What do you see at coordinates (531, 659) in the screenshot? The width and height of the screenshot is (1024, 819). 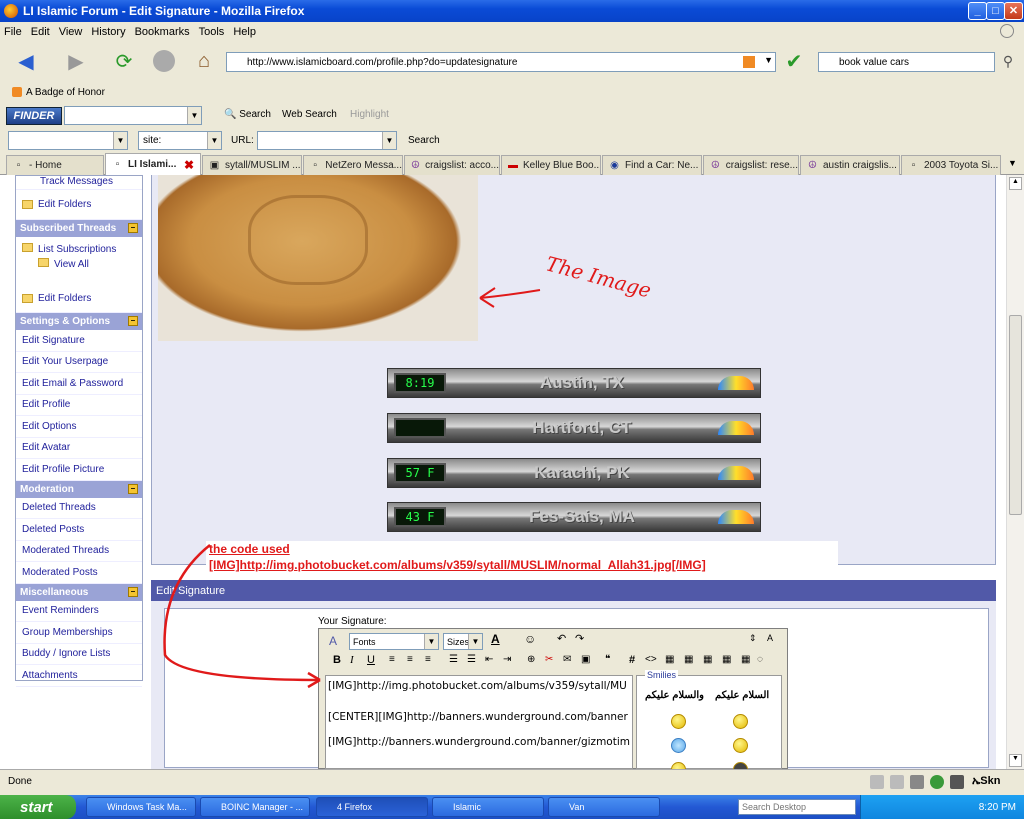 I see `insert-link-icon: ⊕` at bounding box center [531, 659].